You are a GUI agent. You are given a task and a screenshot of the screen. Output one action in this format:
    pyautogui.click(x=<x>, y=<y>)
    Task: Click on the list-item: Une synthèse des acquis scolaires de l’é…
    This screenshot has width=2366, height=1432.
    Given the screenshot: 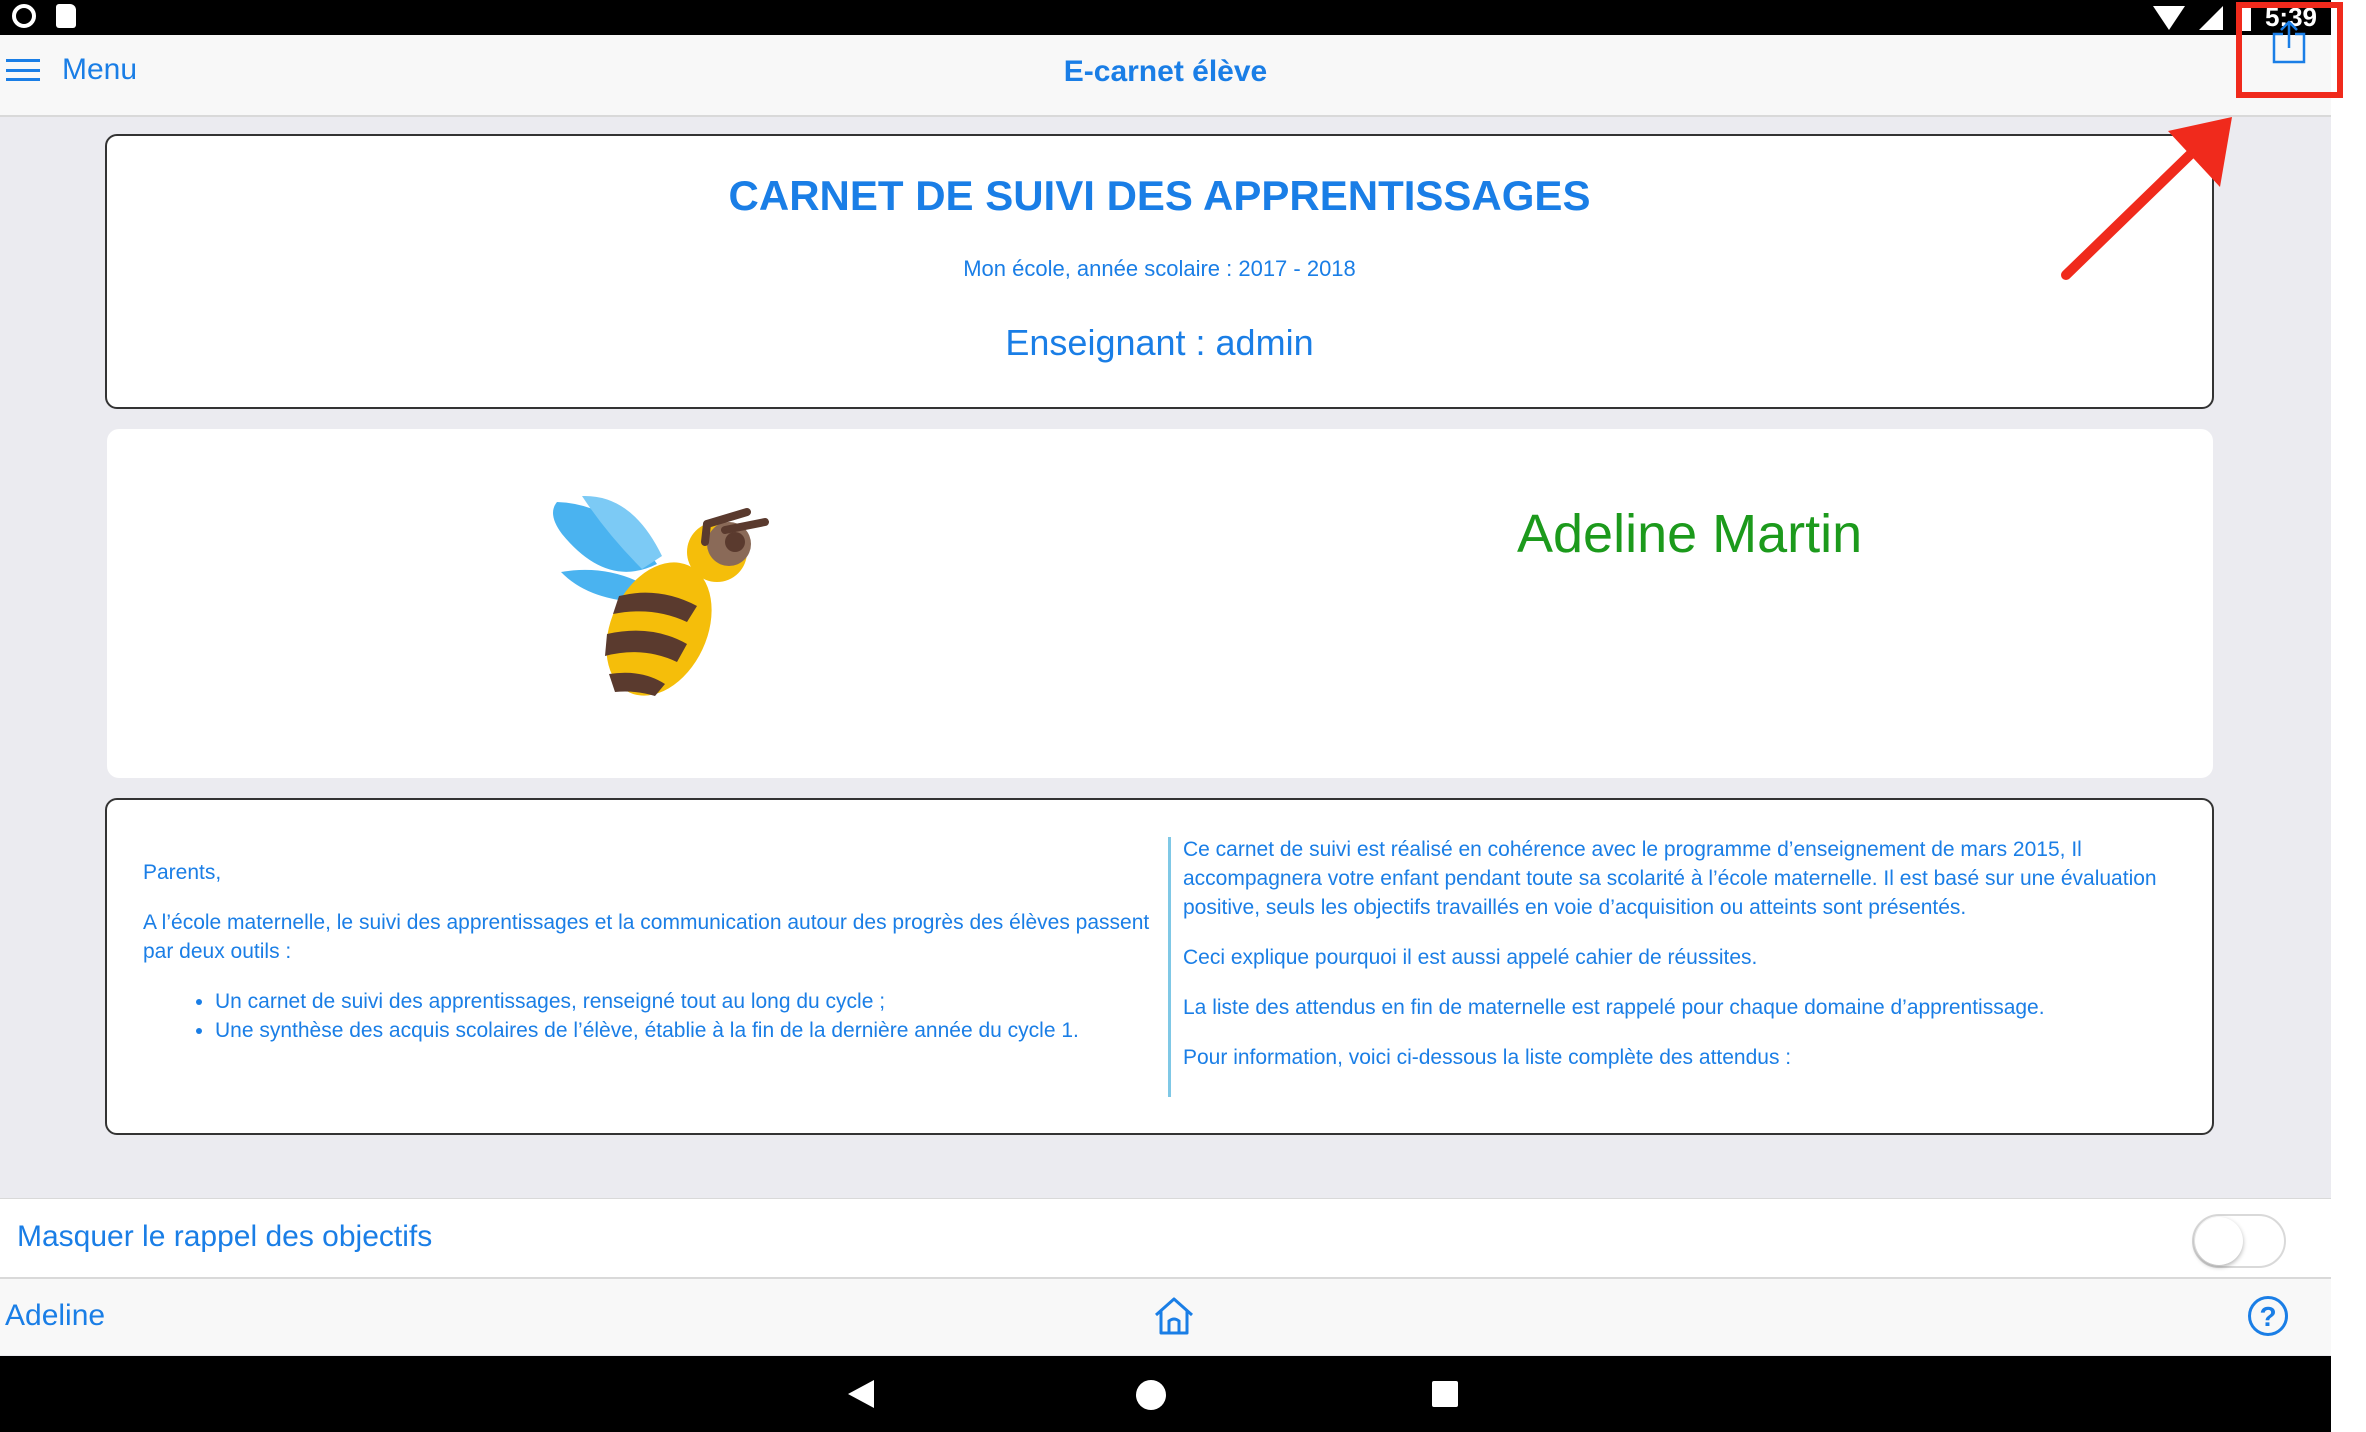 What is the action you would take?
    pyautogui.click(x=689, y=1030)
    